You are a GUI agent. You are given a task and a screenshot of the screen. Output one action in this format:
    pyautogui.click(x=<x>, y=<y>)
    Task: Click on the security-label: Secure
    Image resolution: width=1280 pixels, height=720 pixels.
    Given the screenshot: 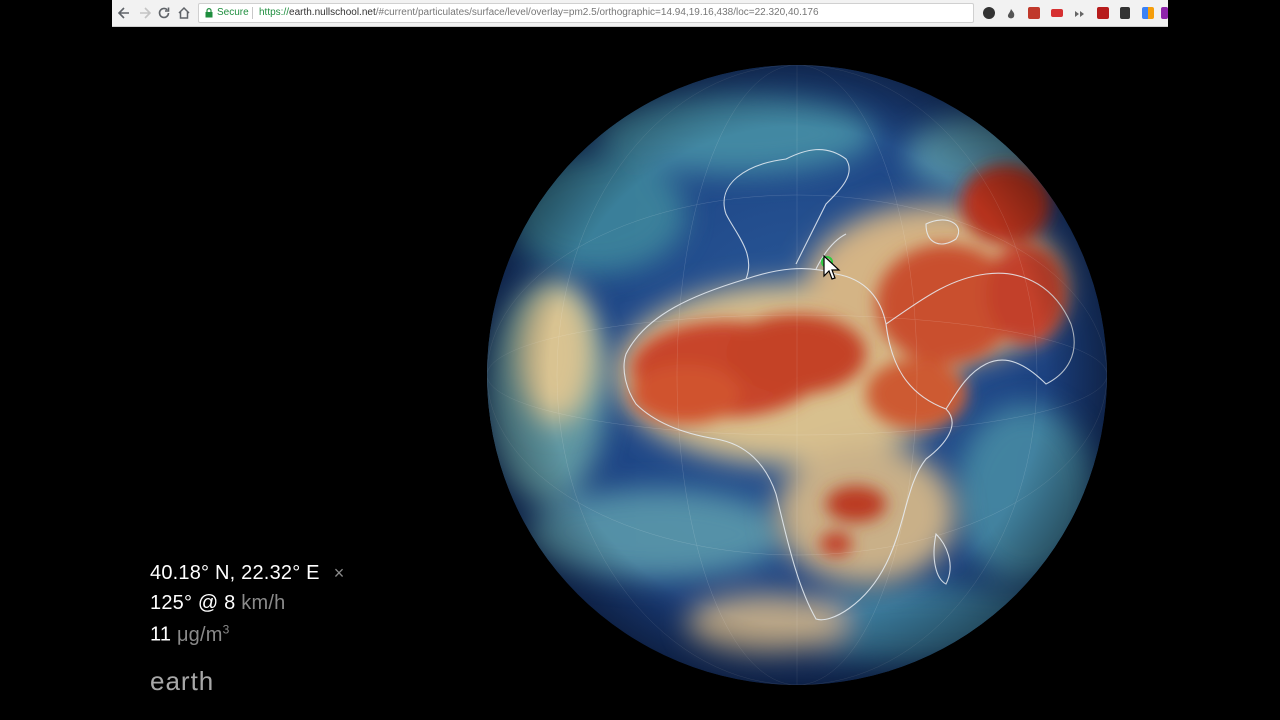 What is the action you would take?
    pyautogui.click(x=233, y=12)
    